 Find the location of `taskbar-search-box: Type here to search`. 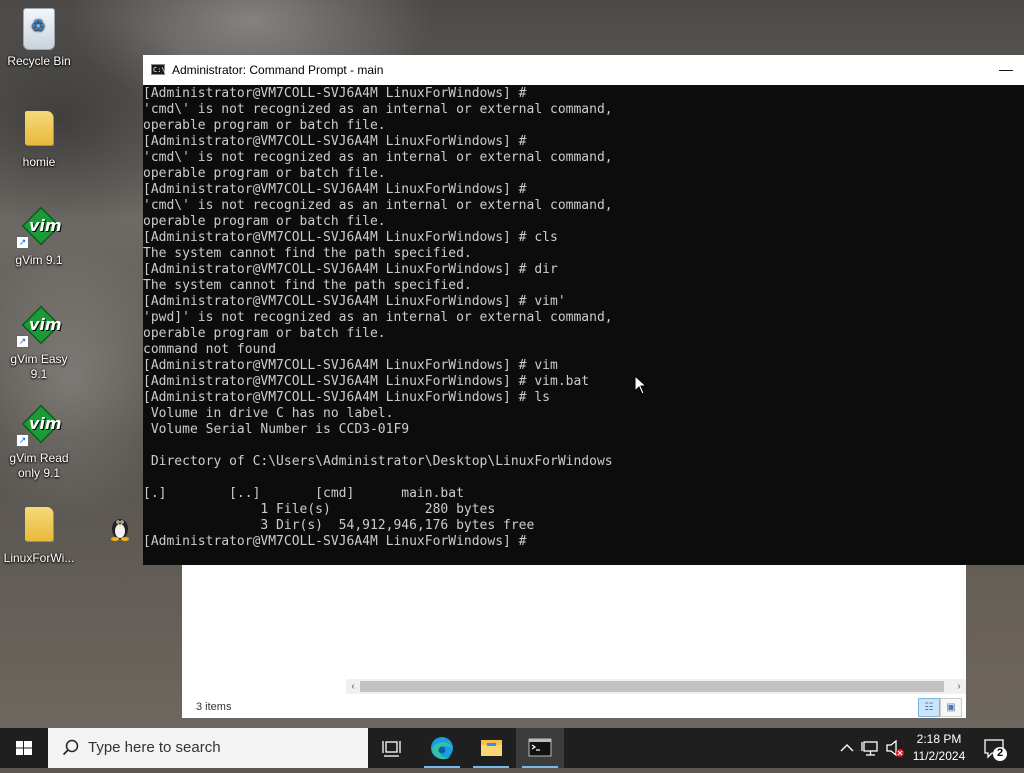

taskbar-search-box: Type here to search is located at coordinates (208, 748).